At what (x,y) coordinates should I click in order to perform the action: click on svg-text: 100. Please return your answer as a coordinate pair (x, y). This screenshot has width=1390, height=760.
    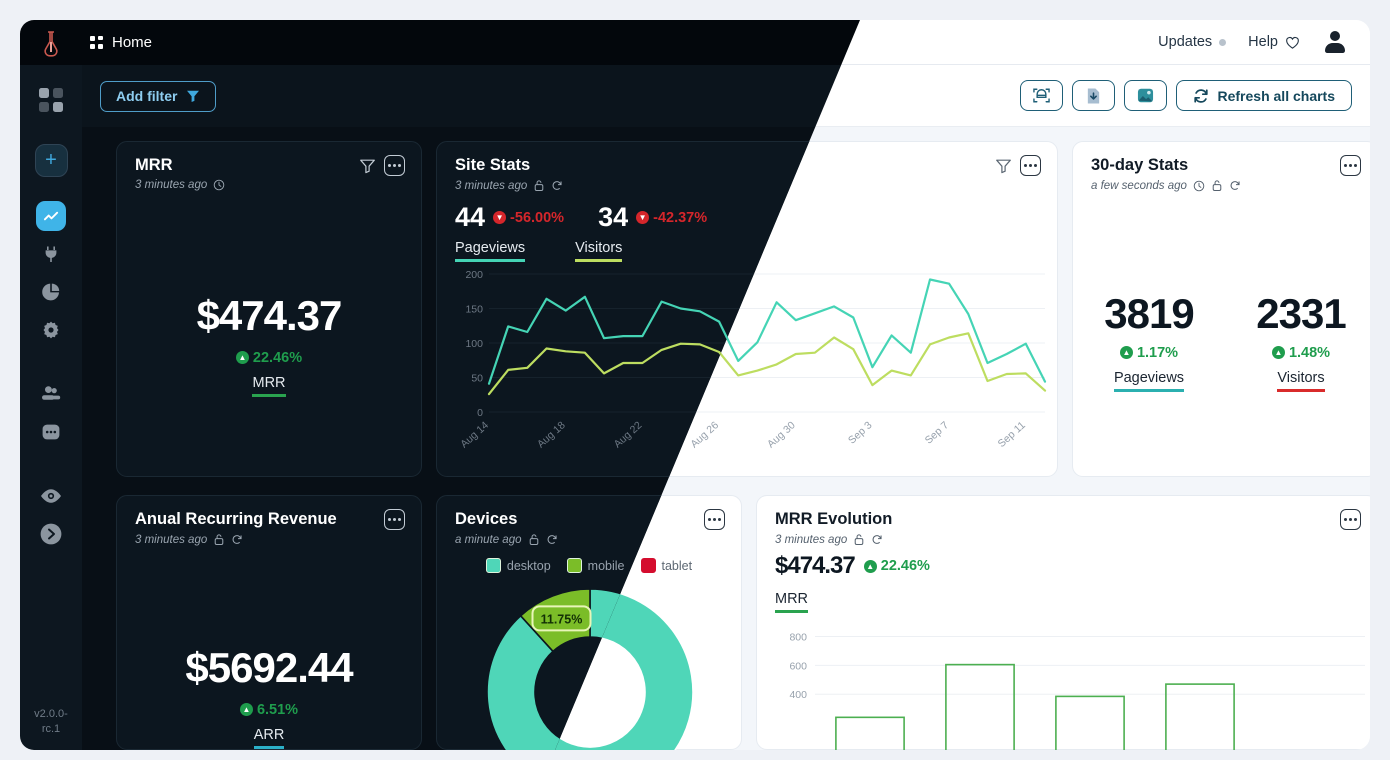
    Looking at the image, I should click on (474, 344).